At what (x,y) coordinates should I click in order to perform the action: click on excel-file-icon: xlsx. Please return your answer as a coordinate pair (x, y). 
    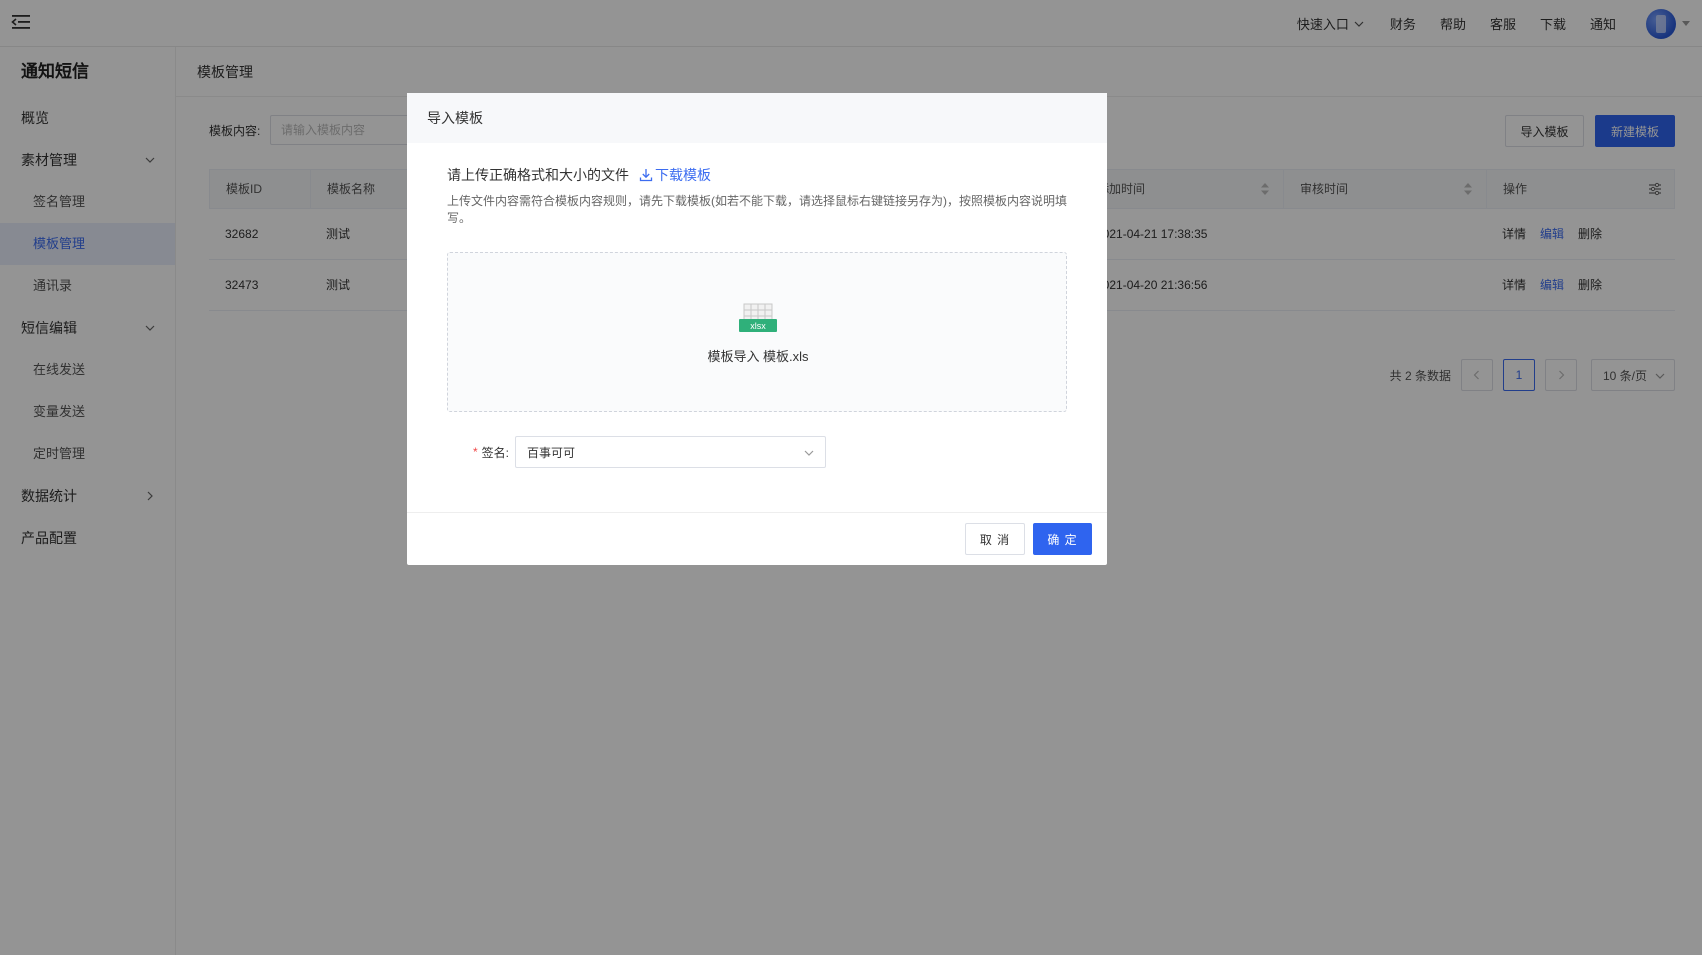
    Looking at the image, I should click on (758, 317).